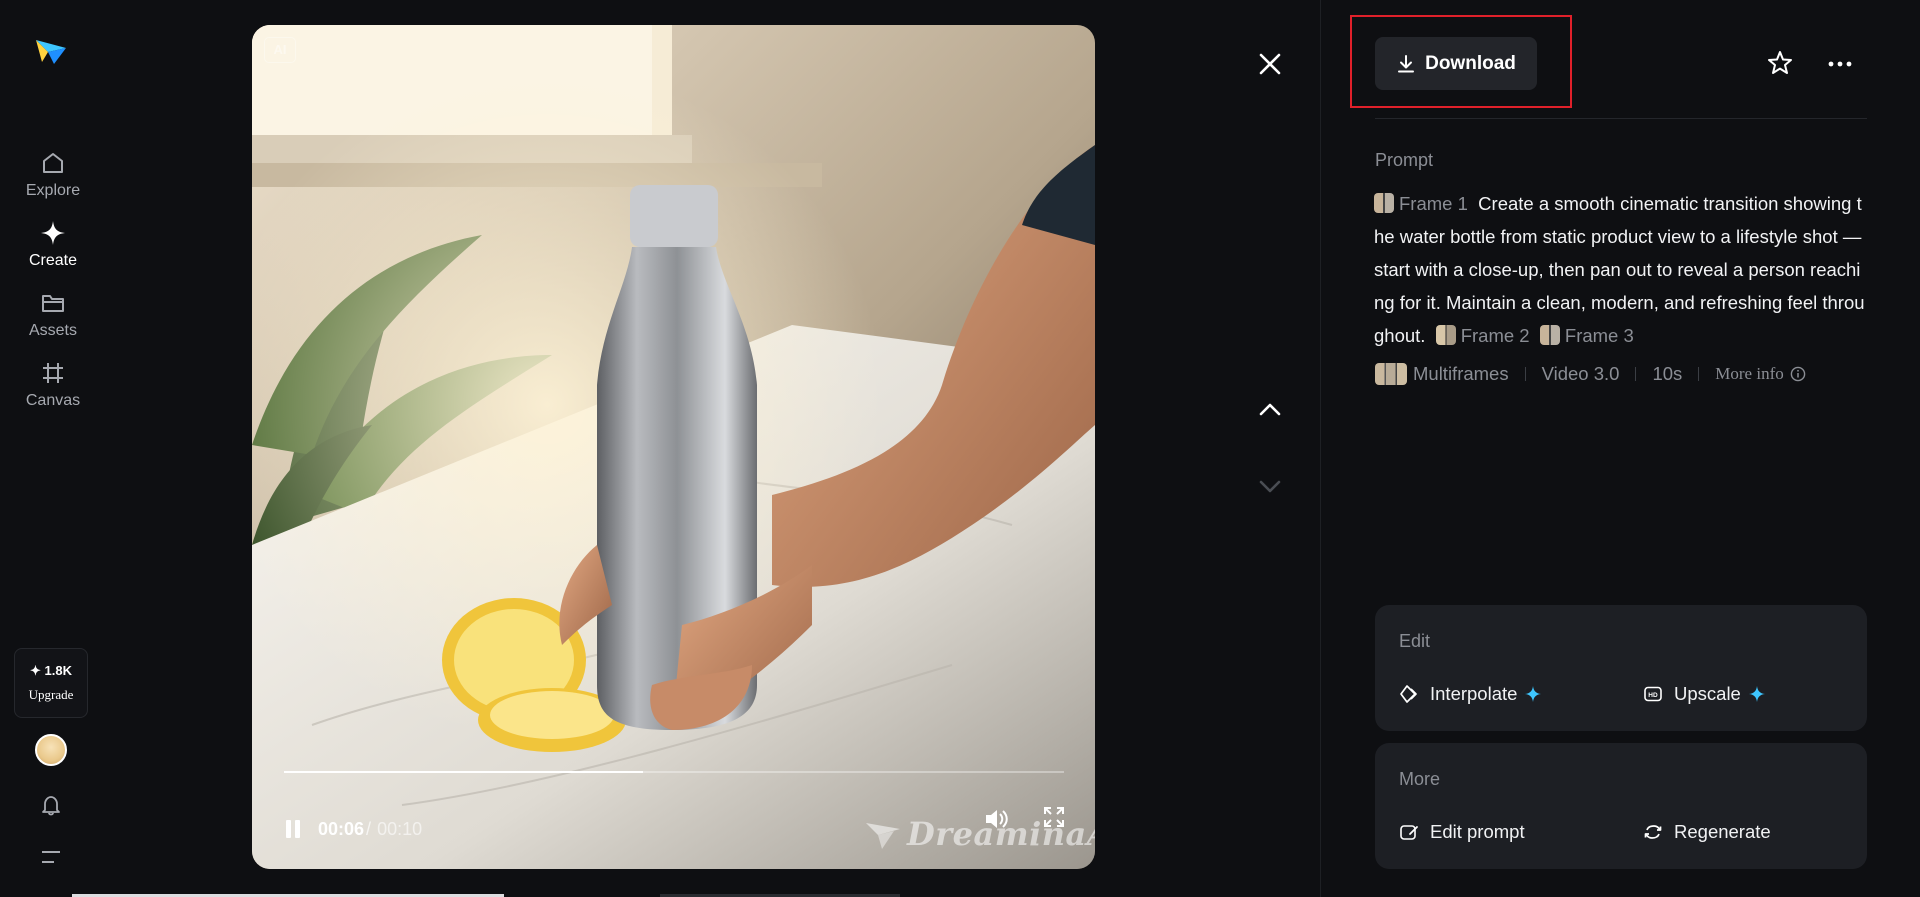  Describe the element at coordinates (53, 400) in the screenshot. I see `sidebar-item-label: Canvas` at that location.